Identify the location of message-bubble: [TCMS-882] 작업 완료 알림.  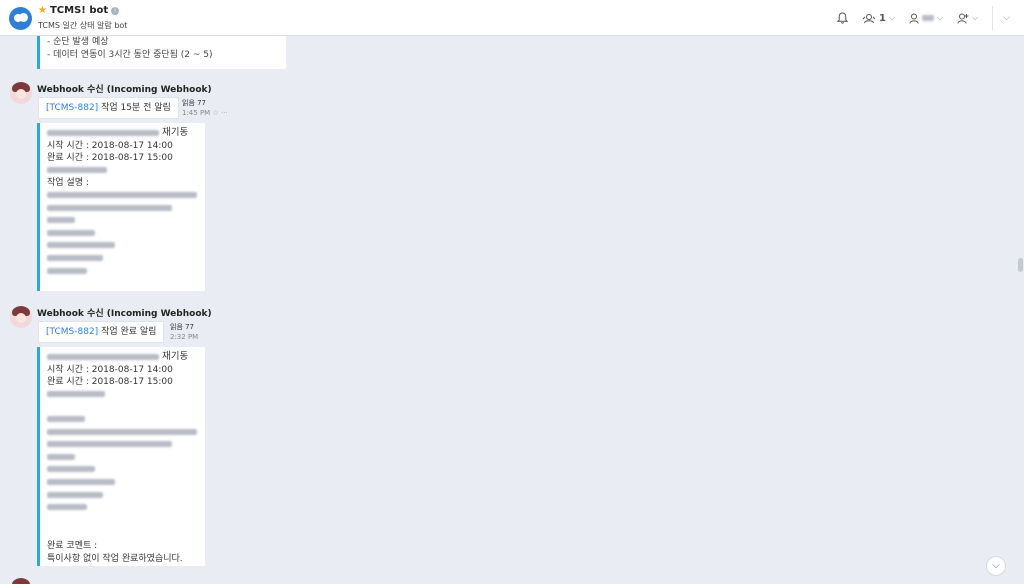
(101, 332).